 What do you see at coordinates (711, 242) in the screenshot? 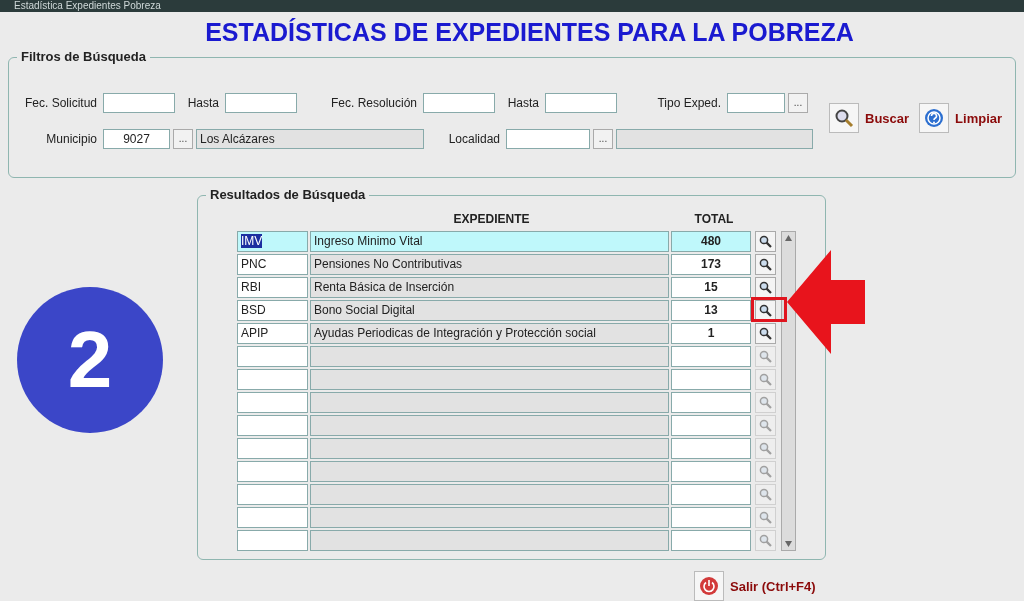
I see `total-cell: 480` at bounding box center [711, 242].